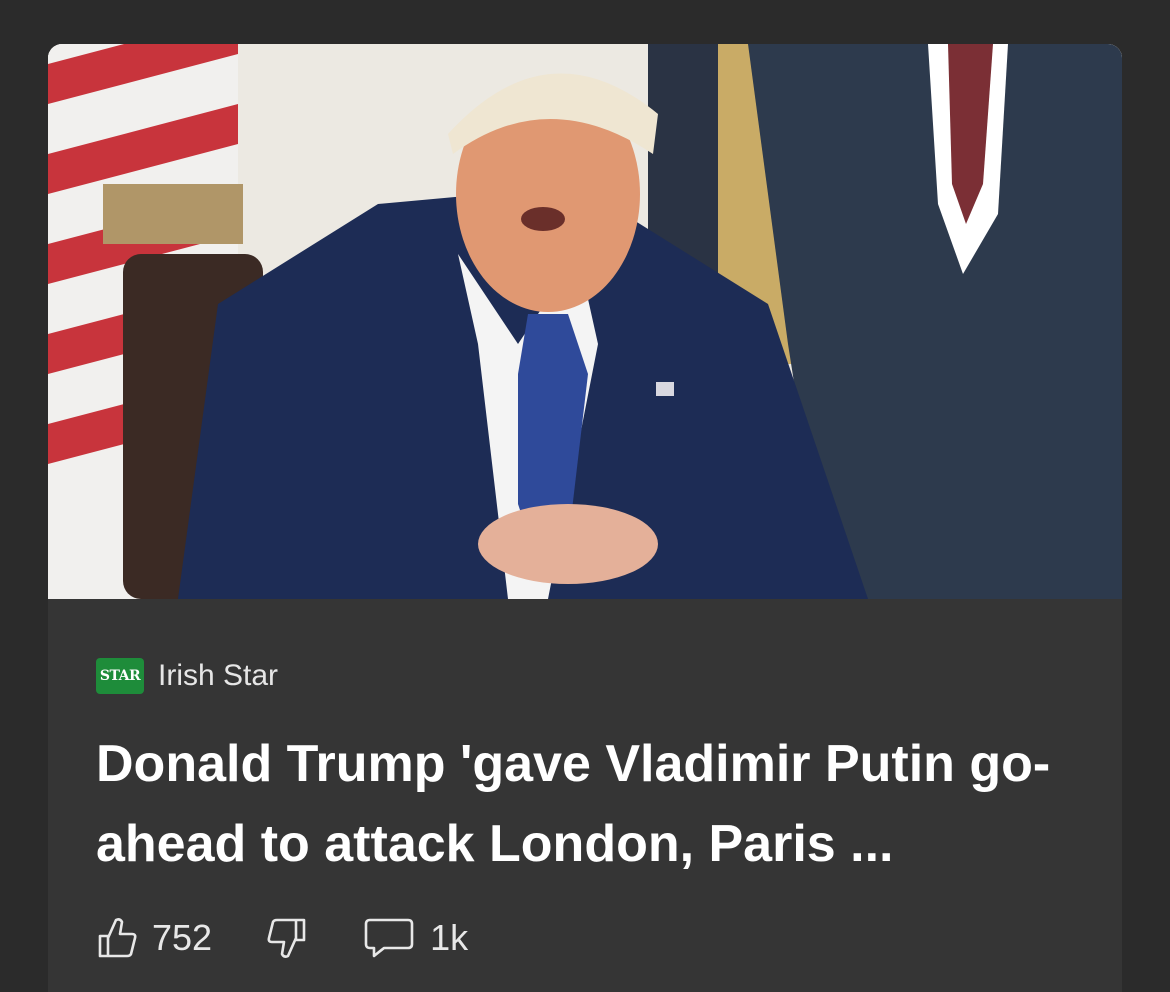 The width and height of the screenshot is (1170, 992). What do you see at coordinates (389, 938) in the screenshot?
I see `comment-icon` at bounding box center [389, 938].